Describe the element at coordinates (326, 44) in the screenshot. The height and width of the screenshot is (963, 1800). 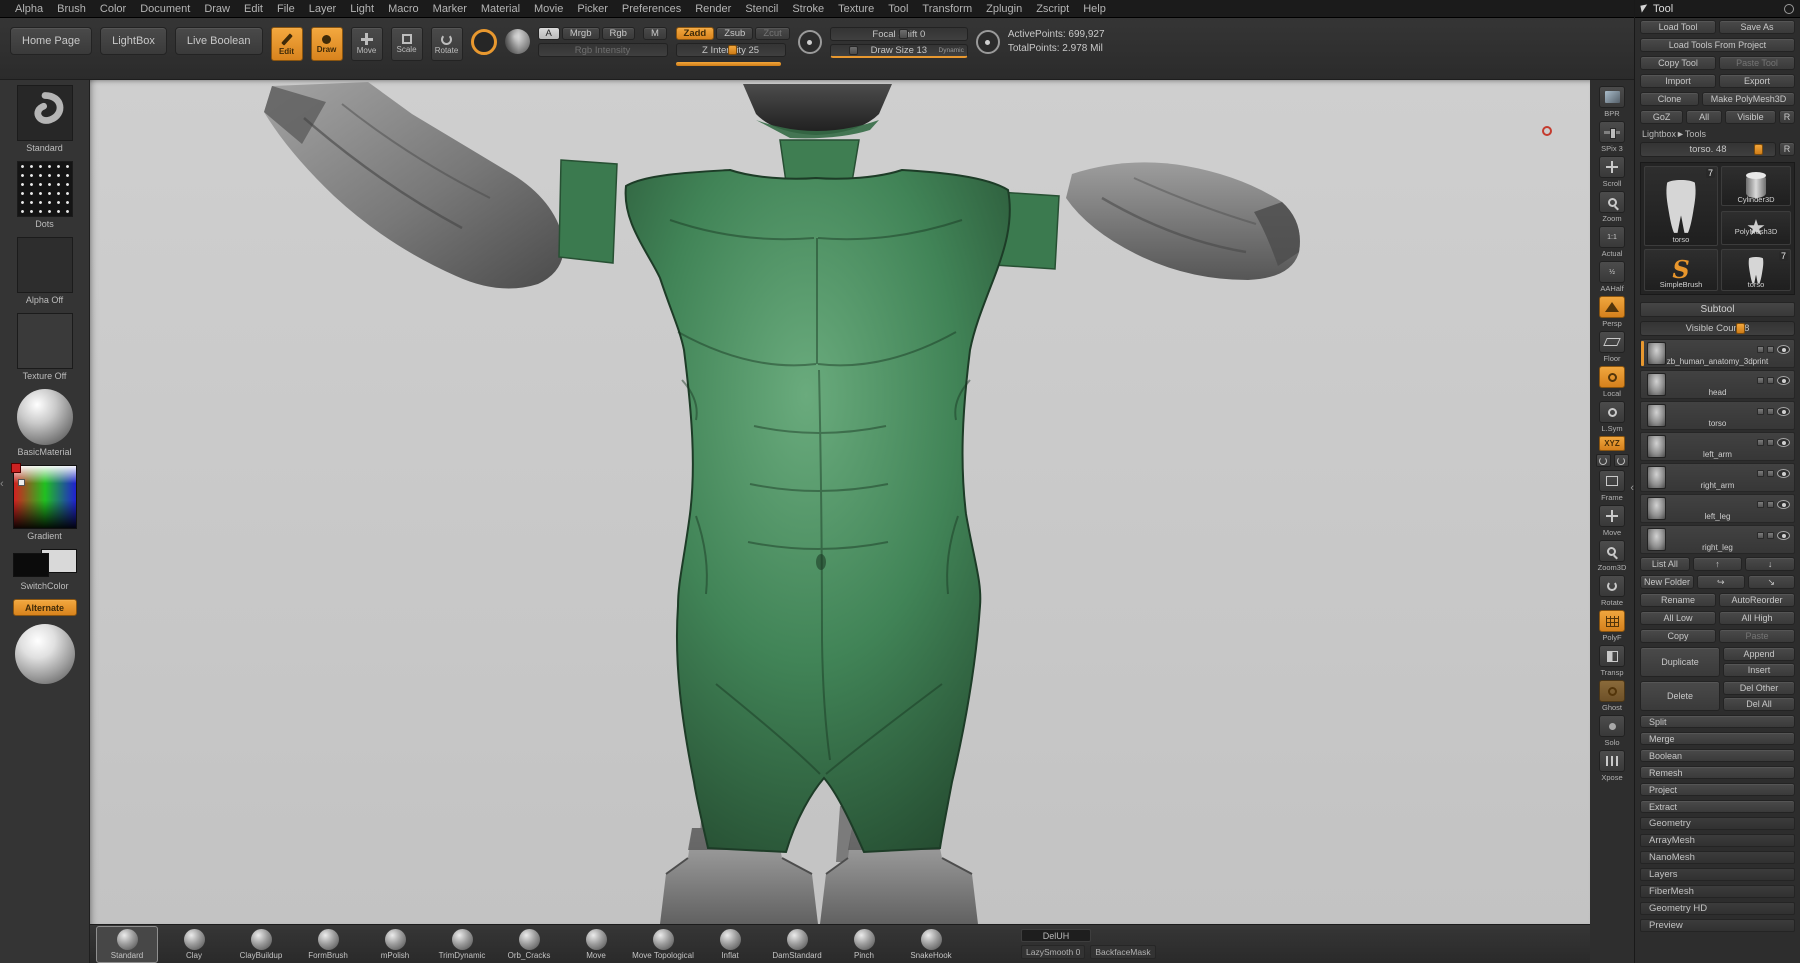
I see `draw-mode-button: Draw` at that location.